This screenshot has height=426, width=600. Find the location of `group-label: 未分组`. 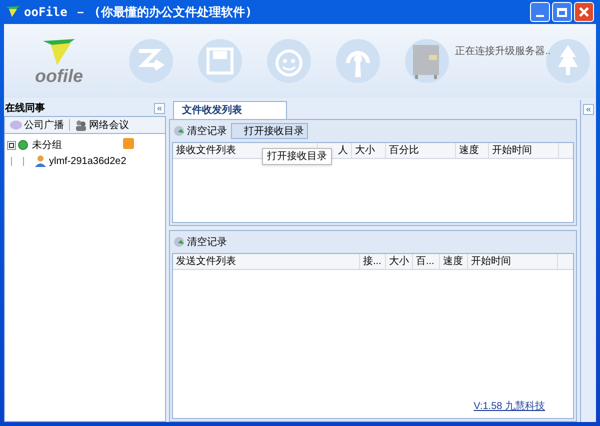

group-label: 未分组 is located at coordinates (47, 145).